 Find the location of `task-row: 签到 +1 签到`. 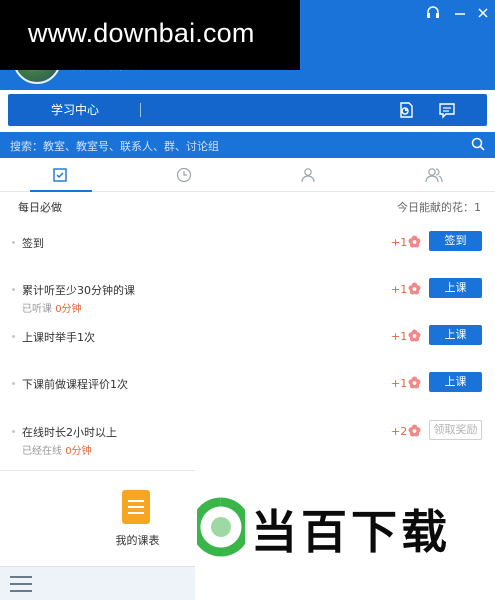

task-row: 签到 +1 签到 is located at coordinates (247, 251).